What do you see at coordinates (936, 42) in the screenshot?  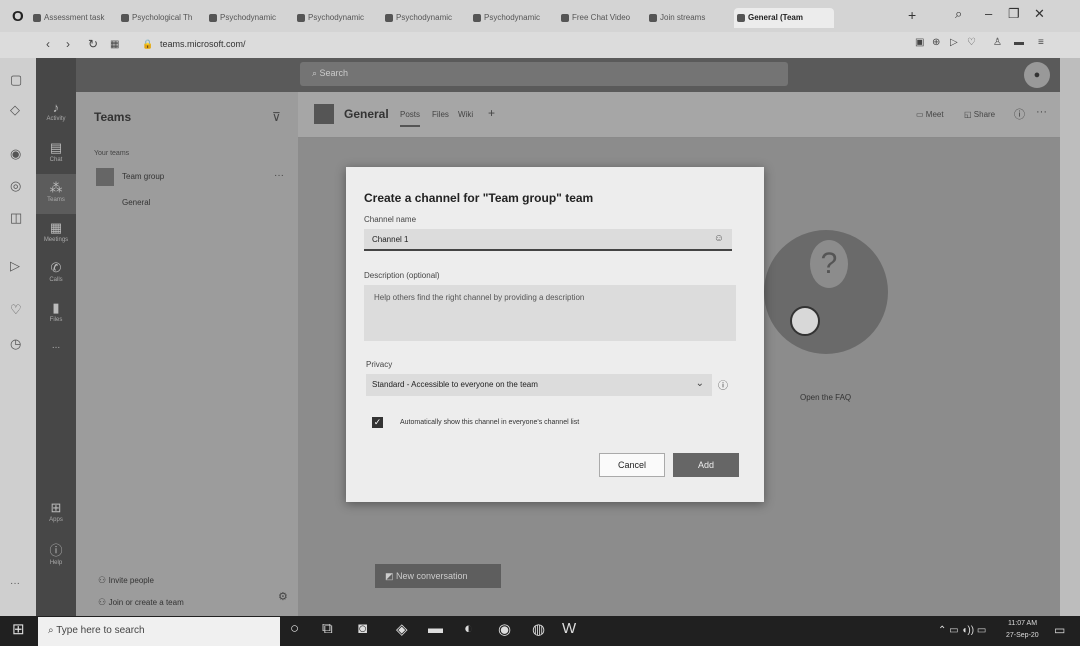 I see `vpn-icon: ⊕` at bounding box center [936, 42].